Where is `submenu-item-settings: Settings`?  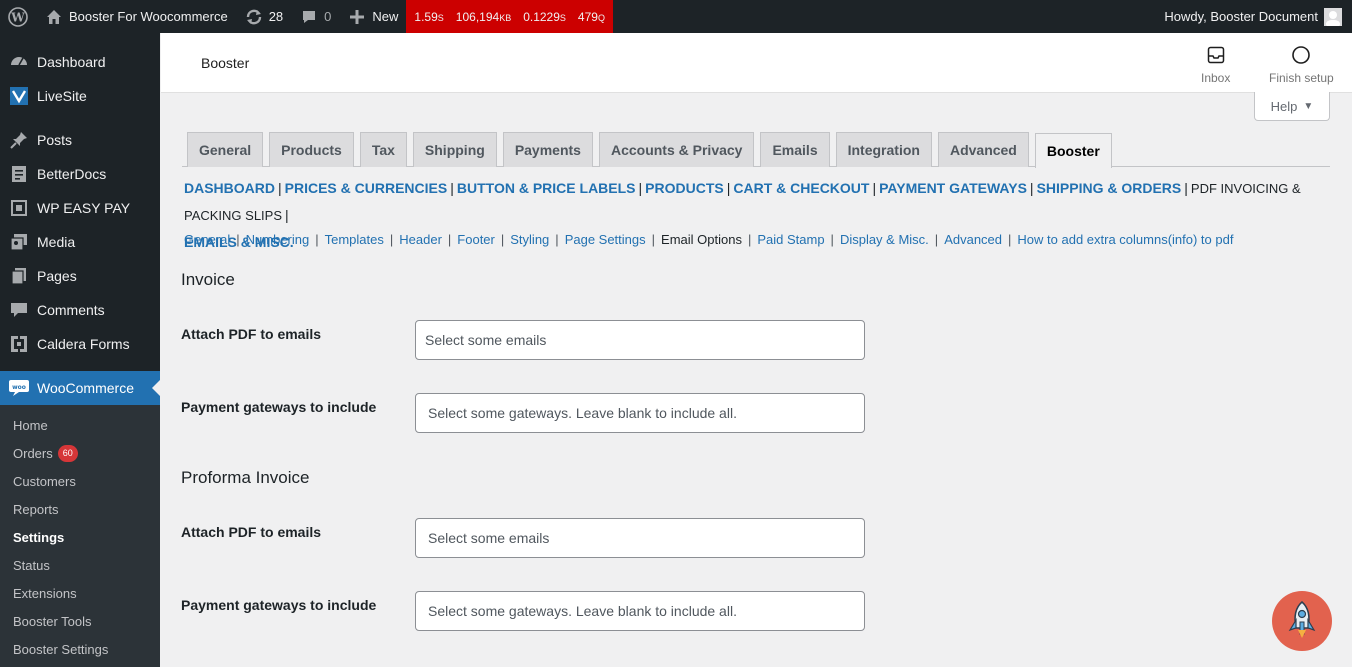
submenu-item-settings: Settings is located at coordinates (80, 537).